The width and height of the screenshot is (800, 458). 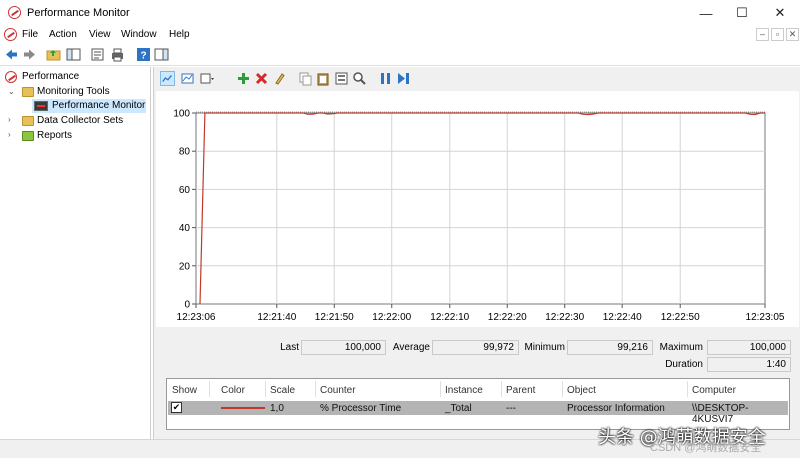 What do you see at coordinates (792, 34) in the screenshot?
I see `mdi-close-button: ✕` at bounding box center [792, 34].